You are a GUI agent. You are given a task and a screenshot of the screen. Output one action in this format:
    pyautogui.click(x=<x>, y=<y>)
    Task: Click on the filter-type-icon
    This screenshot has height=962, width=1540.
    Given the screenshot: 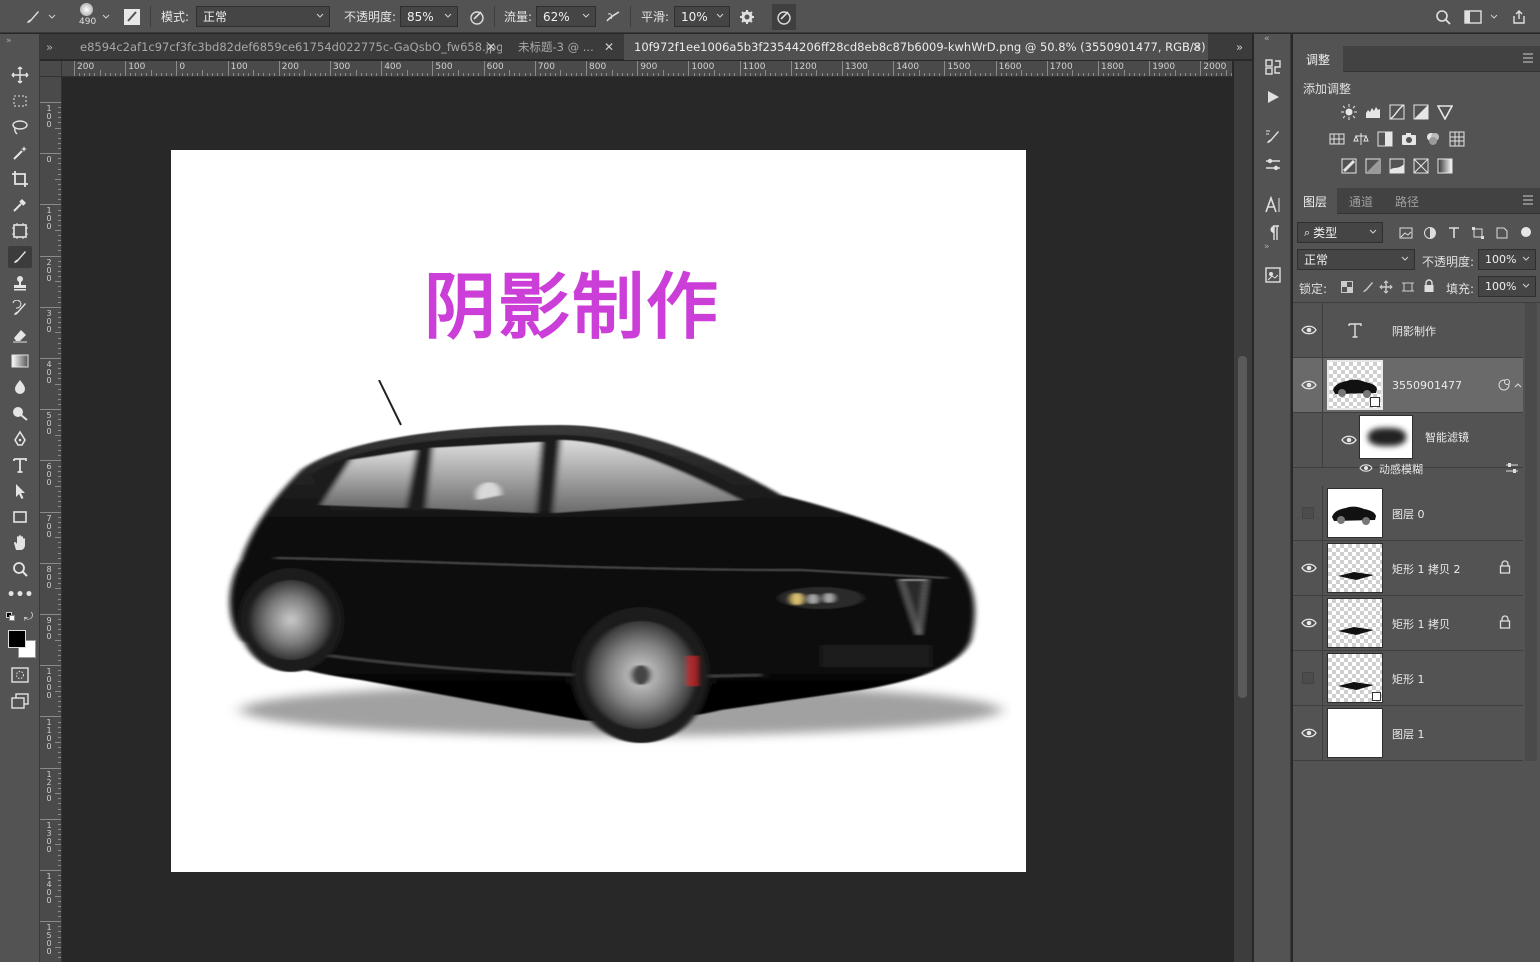 What is the action you would take?
    pyautogui.click(x=1454, y=233)
    